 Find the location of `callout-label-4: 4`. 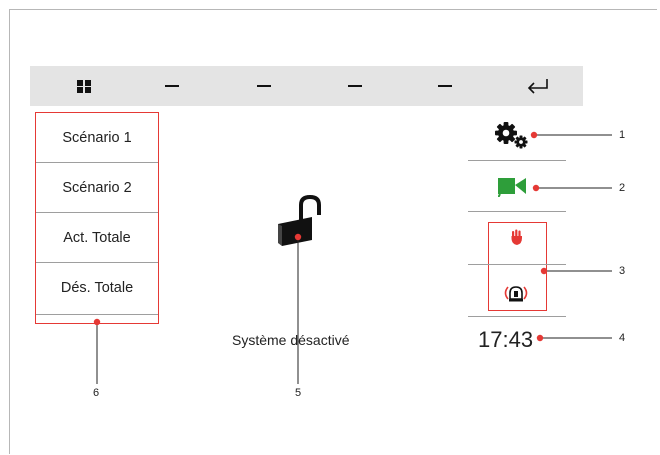

callout-label-4: 4 is located at coordinates (622, 338).